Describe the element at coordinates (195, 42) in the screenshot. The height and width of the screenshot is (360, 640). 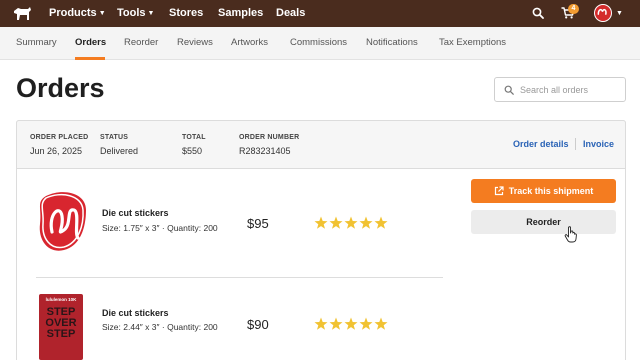
I see `tab-reviews: Reviews` at that location.